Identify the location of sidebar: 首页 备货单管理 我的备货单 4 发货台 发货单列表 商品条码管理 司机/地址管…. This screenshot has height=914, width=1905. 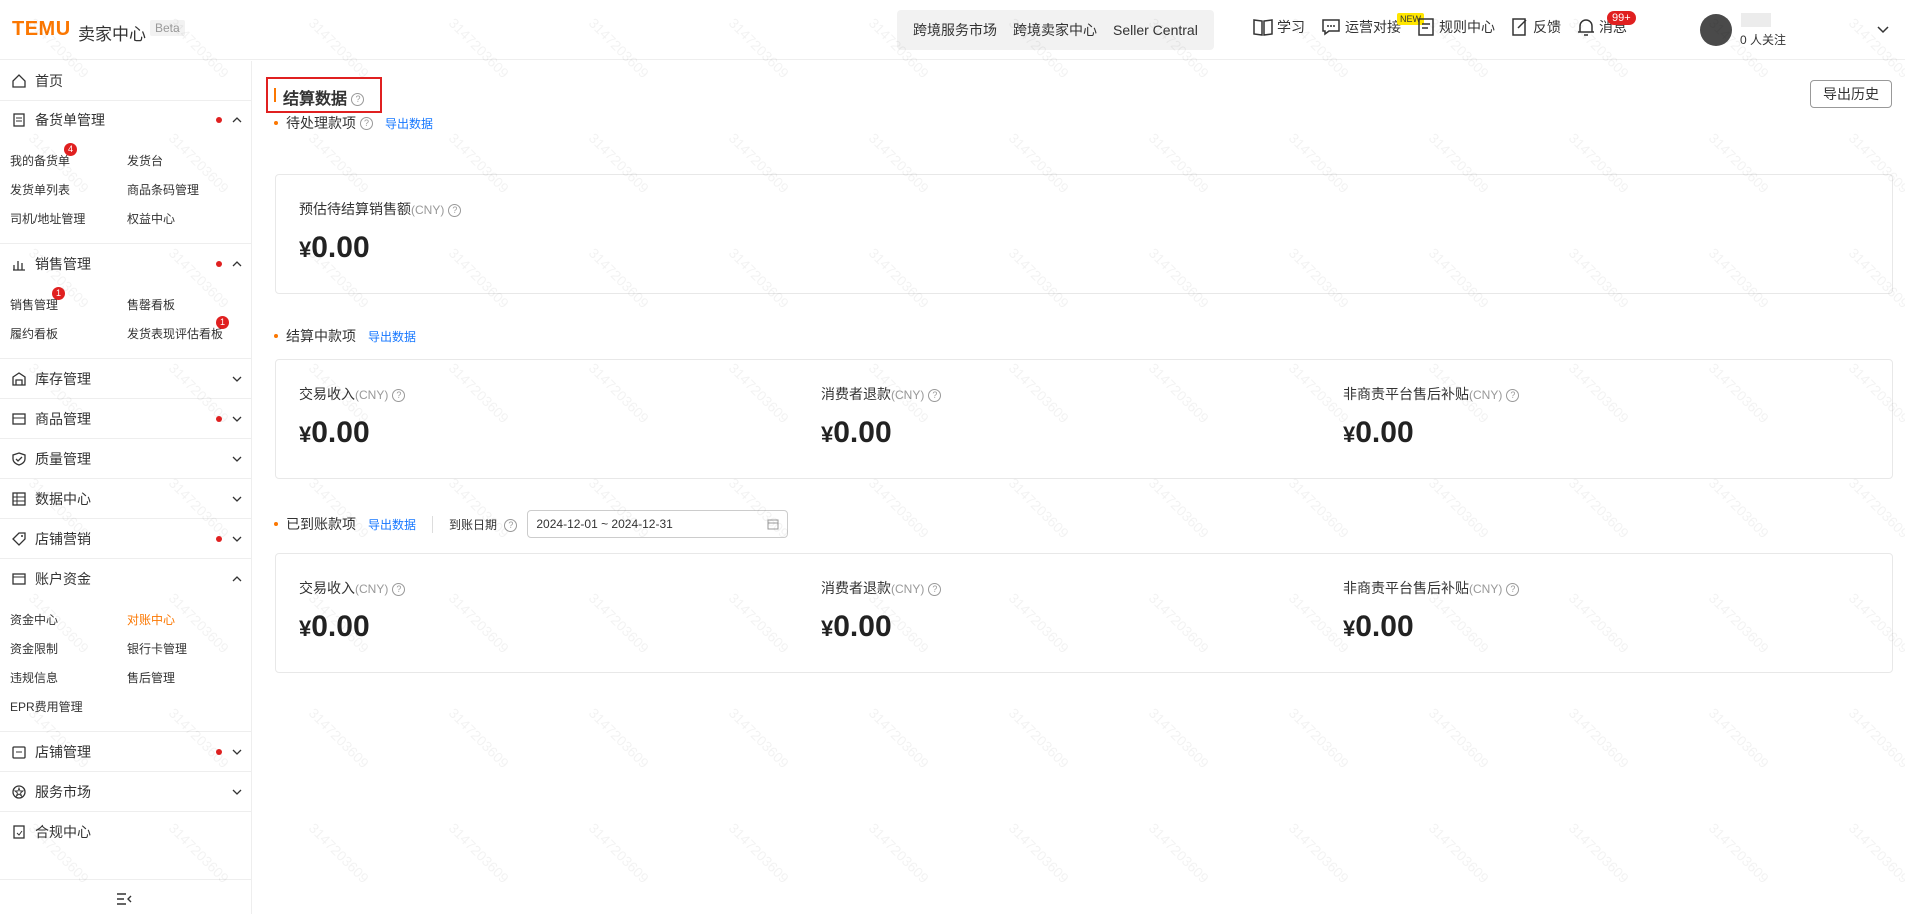
(126, 487).